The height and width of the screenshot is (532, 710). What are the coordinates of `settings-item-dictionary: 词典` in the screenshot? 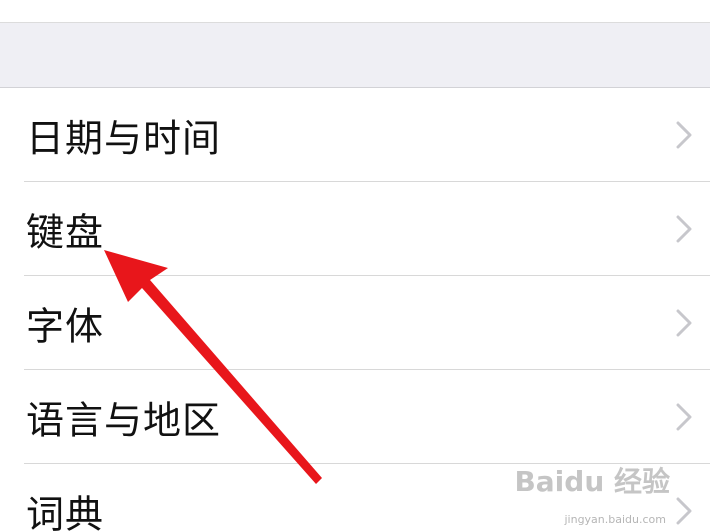 It's located at (355, 498).